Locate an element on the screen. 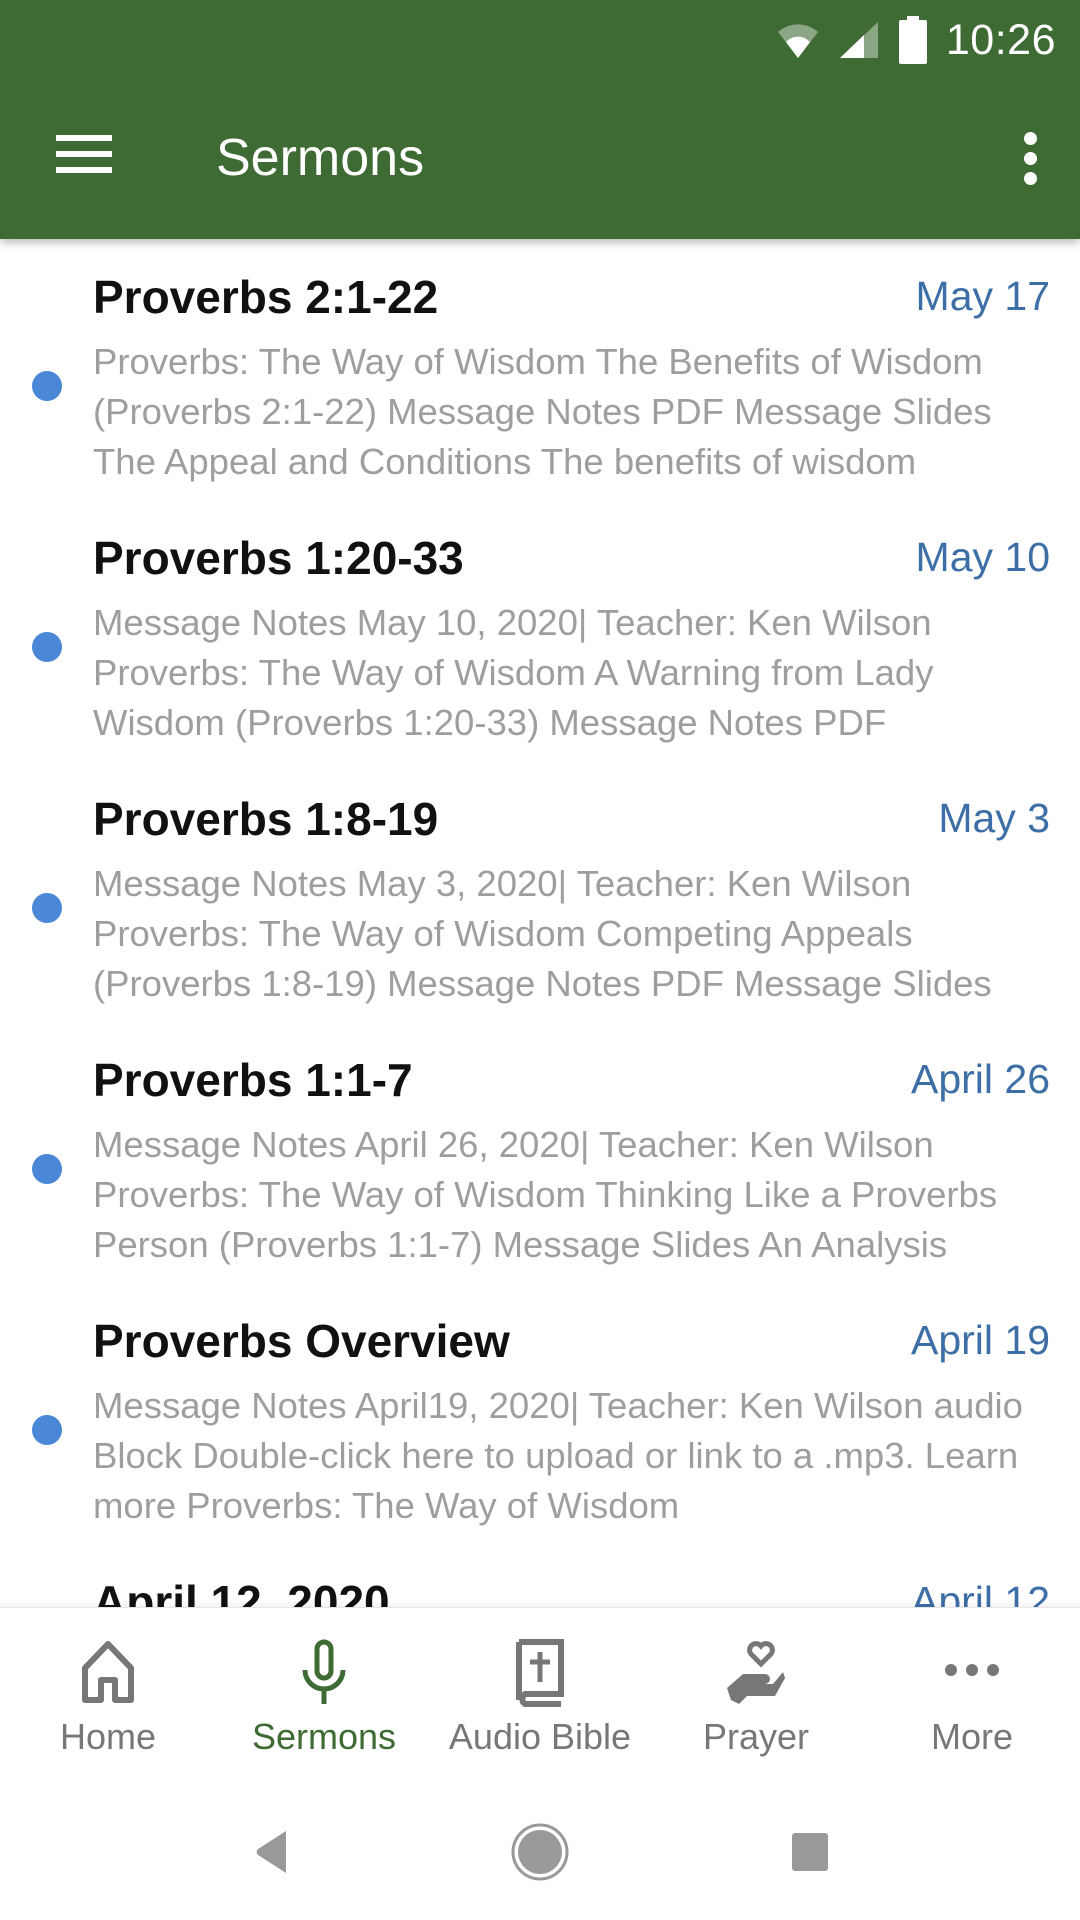 This screenshot has height=1920, width=1080. back-icon is located at coordinates (271, 1852).